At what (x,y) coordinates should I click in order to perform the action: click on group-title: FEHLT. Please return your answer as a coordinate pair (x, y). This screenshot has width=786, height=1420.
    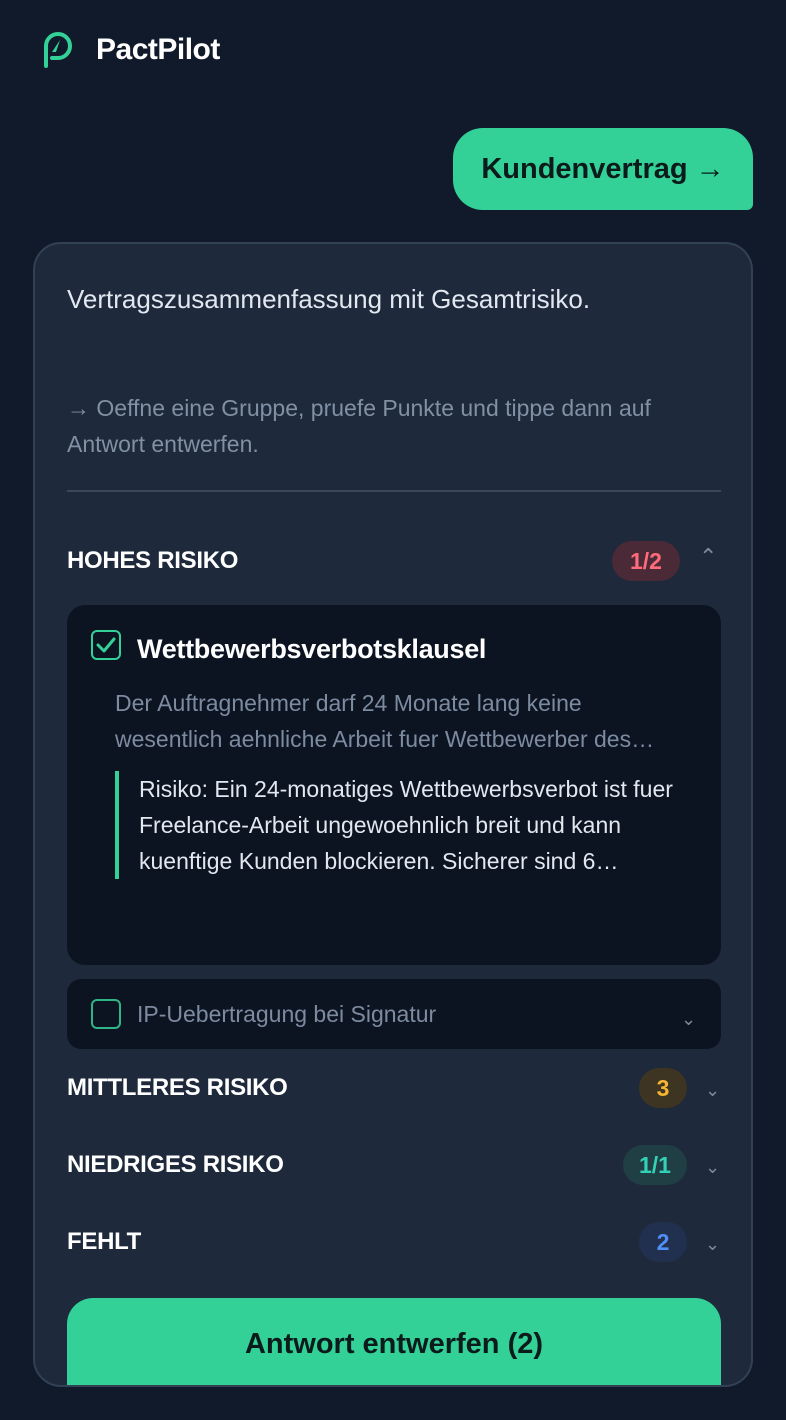
    Looking at the image, I should click on (104, 1241).